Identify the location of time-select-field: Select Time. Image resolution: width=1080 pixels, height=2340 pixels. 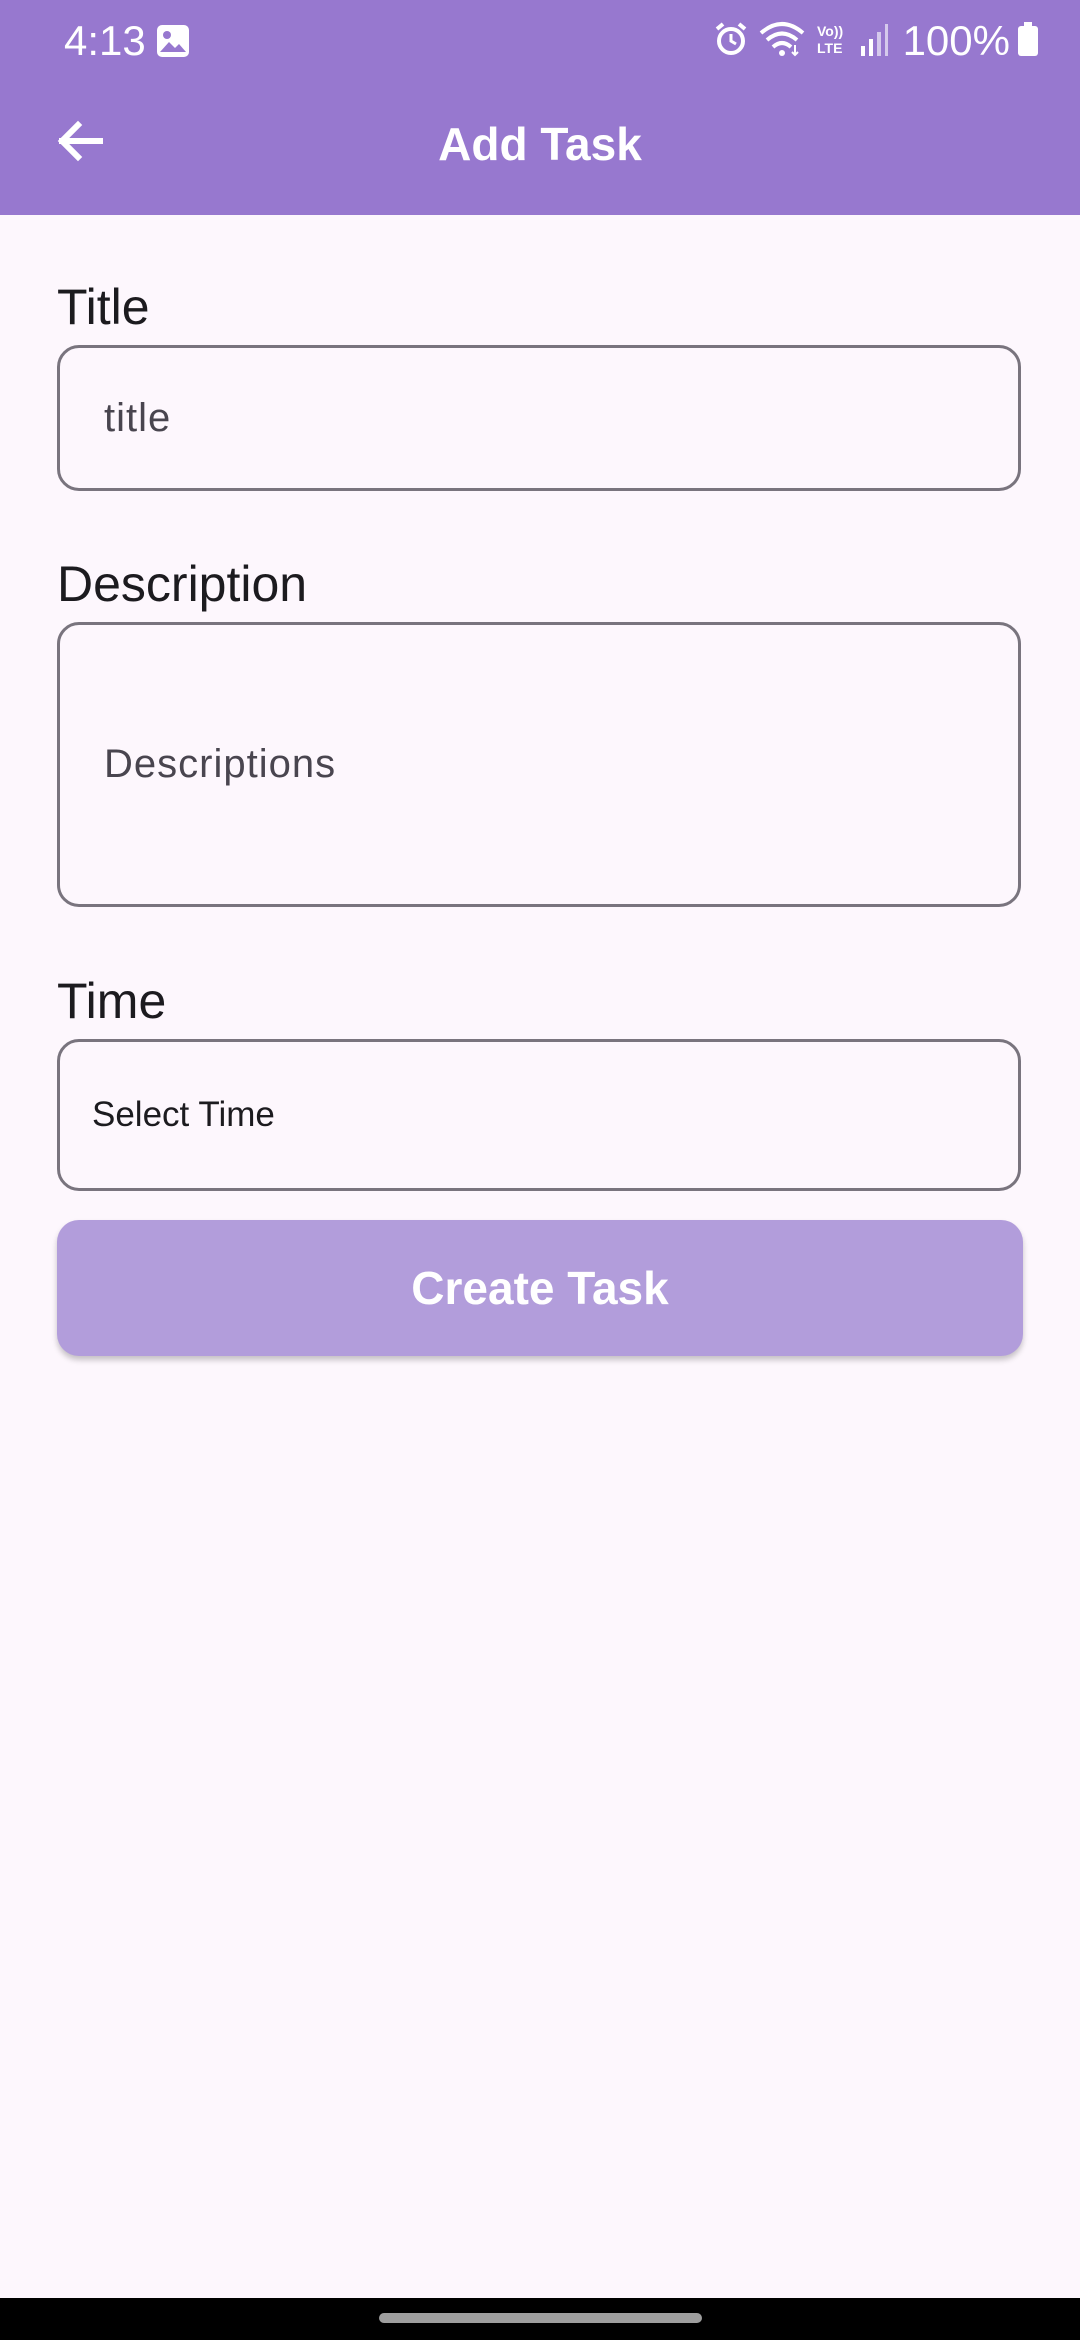
(539, 1115).